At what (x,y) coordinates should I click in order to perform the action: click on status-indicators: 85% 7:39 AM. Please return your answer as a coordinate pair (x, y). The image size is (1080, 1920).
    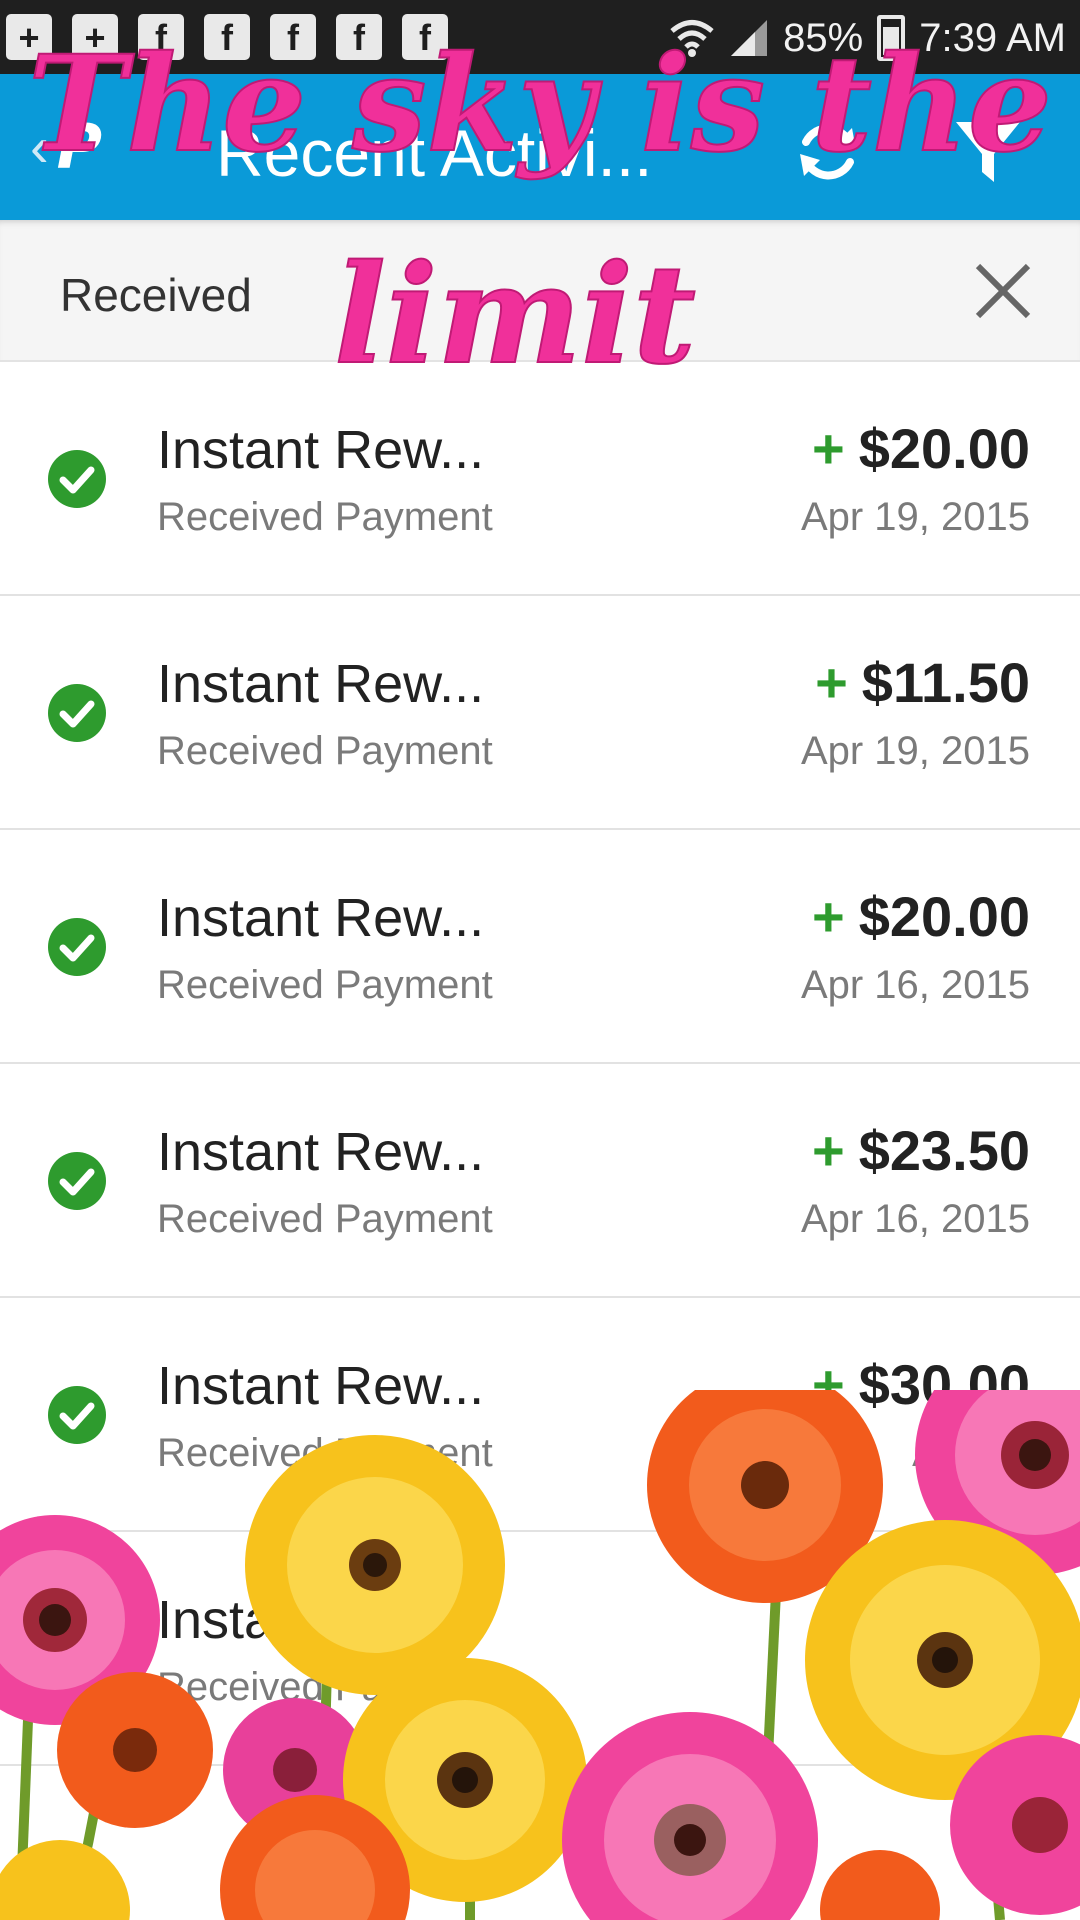
    Looking at the image, I should click on (867, 38).